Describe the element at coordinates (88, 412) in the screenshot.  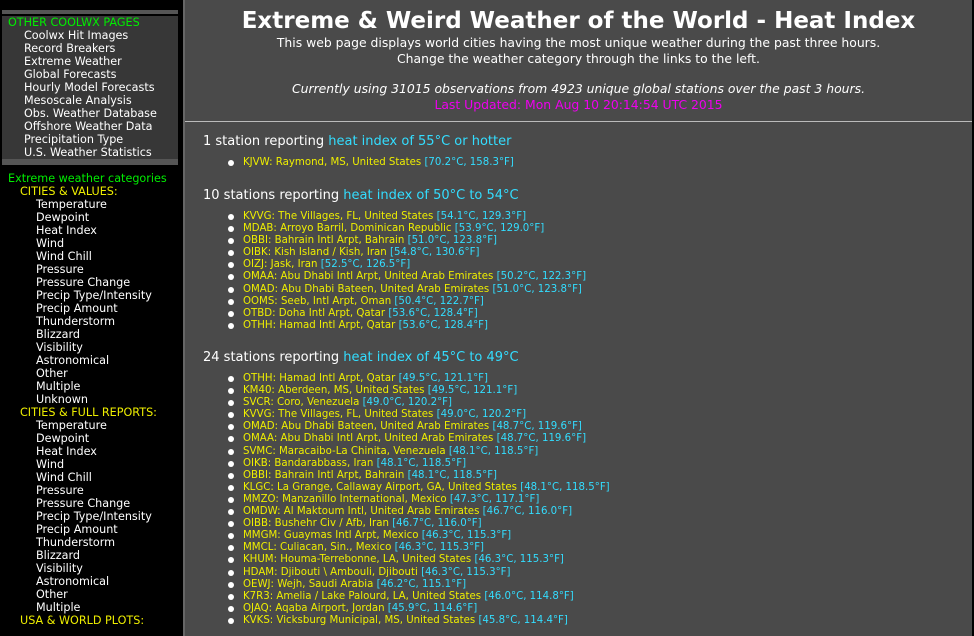
I see `cities-full-reports-title: CITIES & FULL REPORTS:` at that location.